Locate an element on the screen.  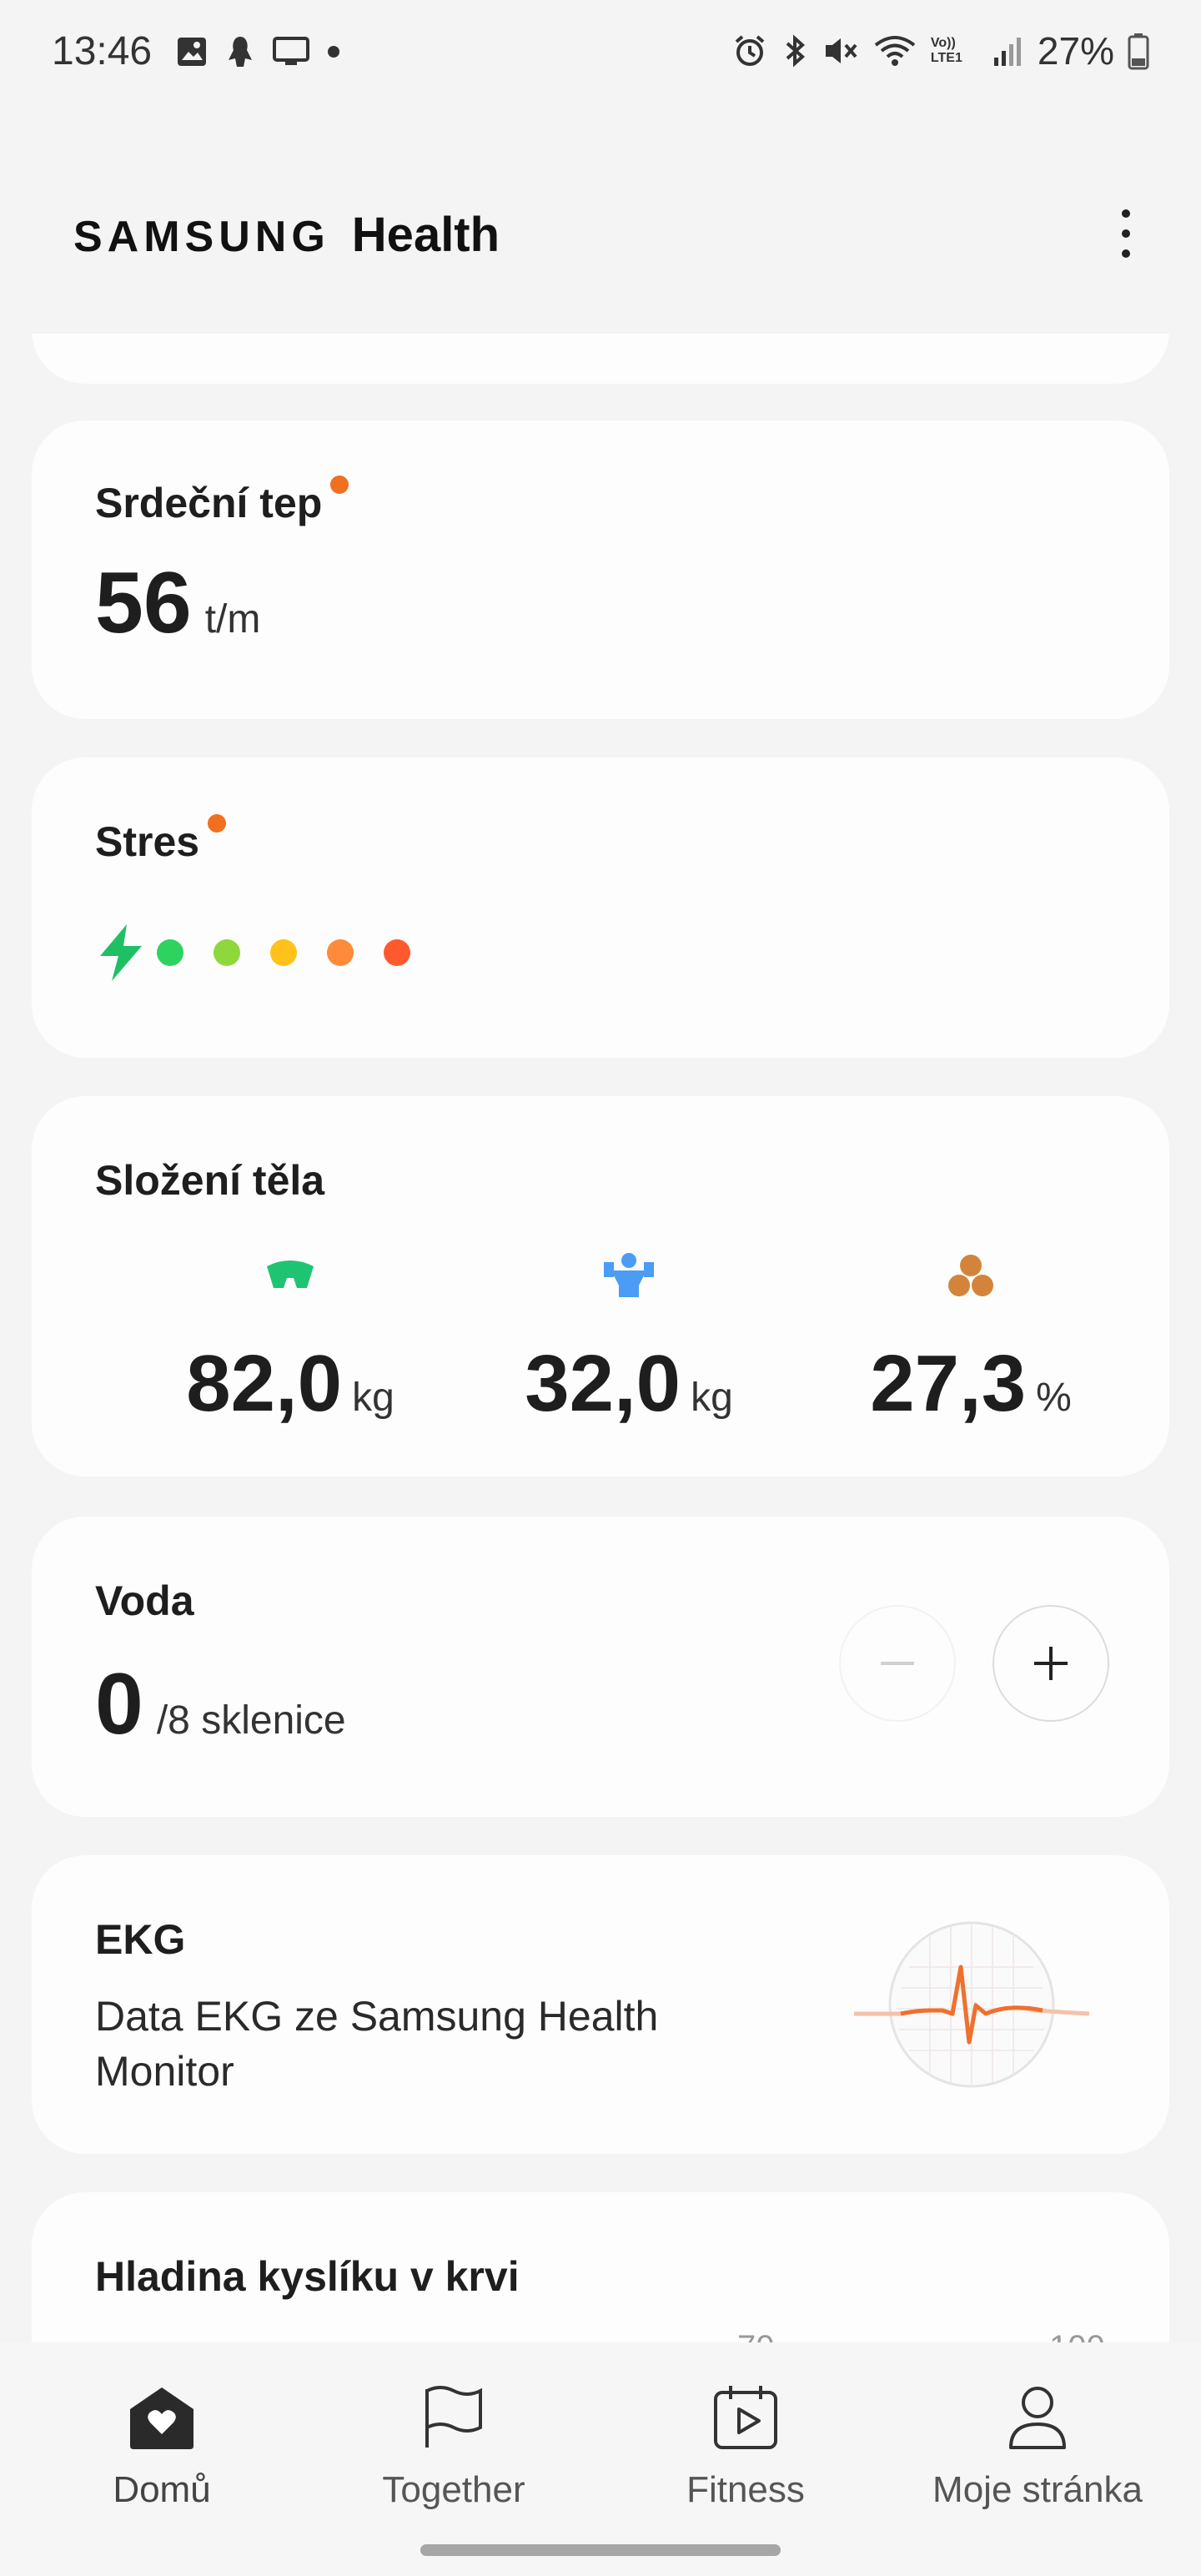
alarm-icon is located at coordinates (750, 50).